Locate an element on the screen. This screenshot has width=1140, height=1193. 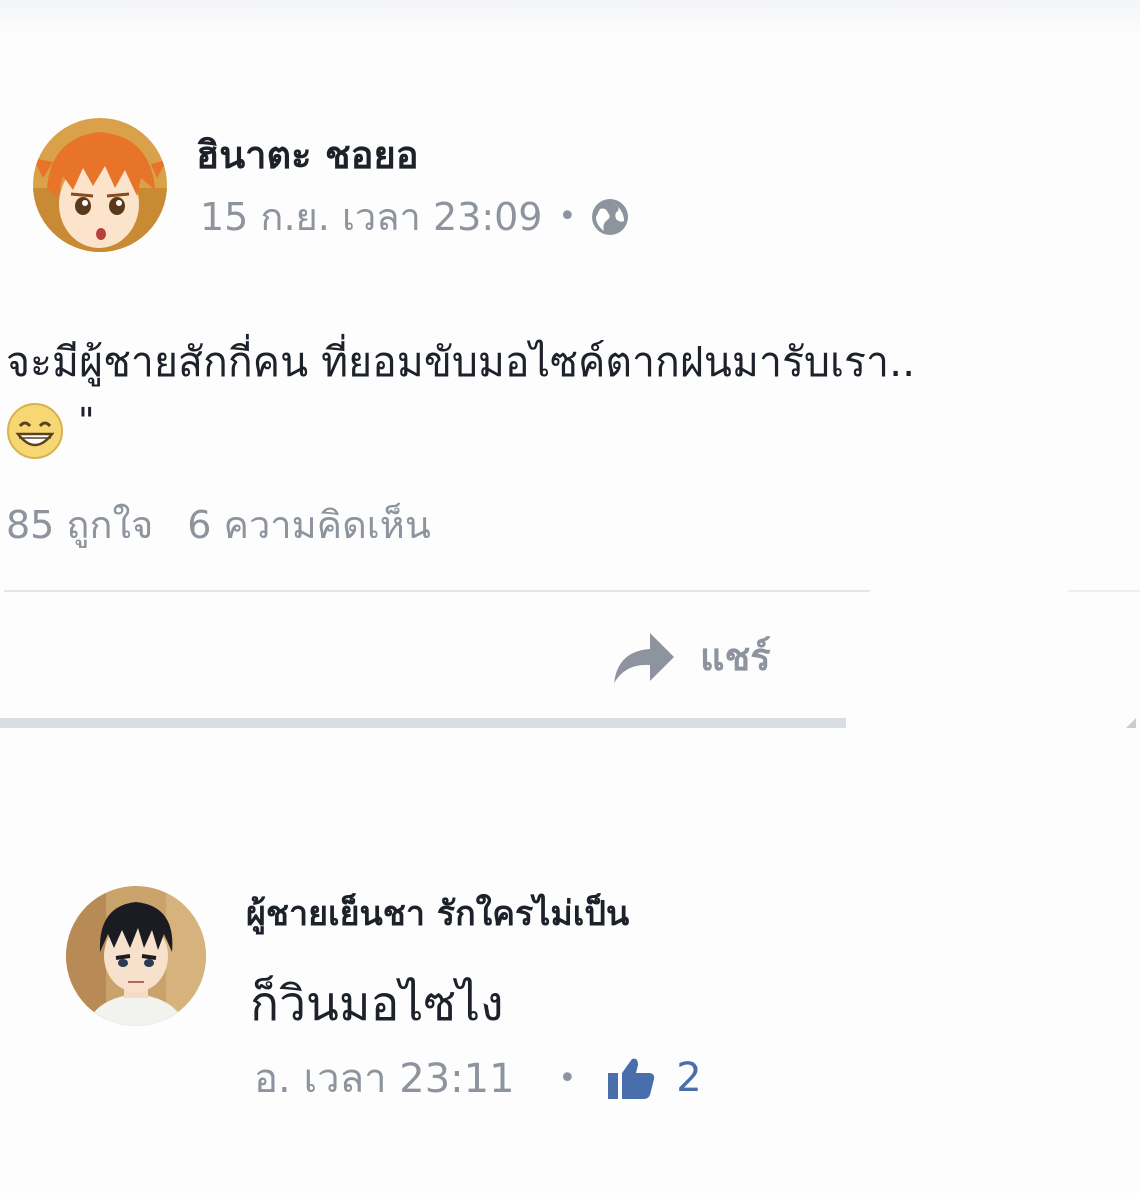
comment-meta: อ. เวลา 23:11 • 2 is located at coordinates (478, 1078).